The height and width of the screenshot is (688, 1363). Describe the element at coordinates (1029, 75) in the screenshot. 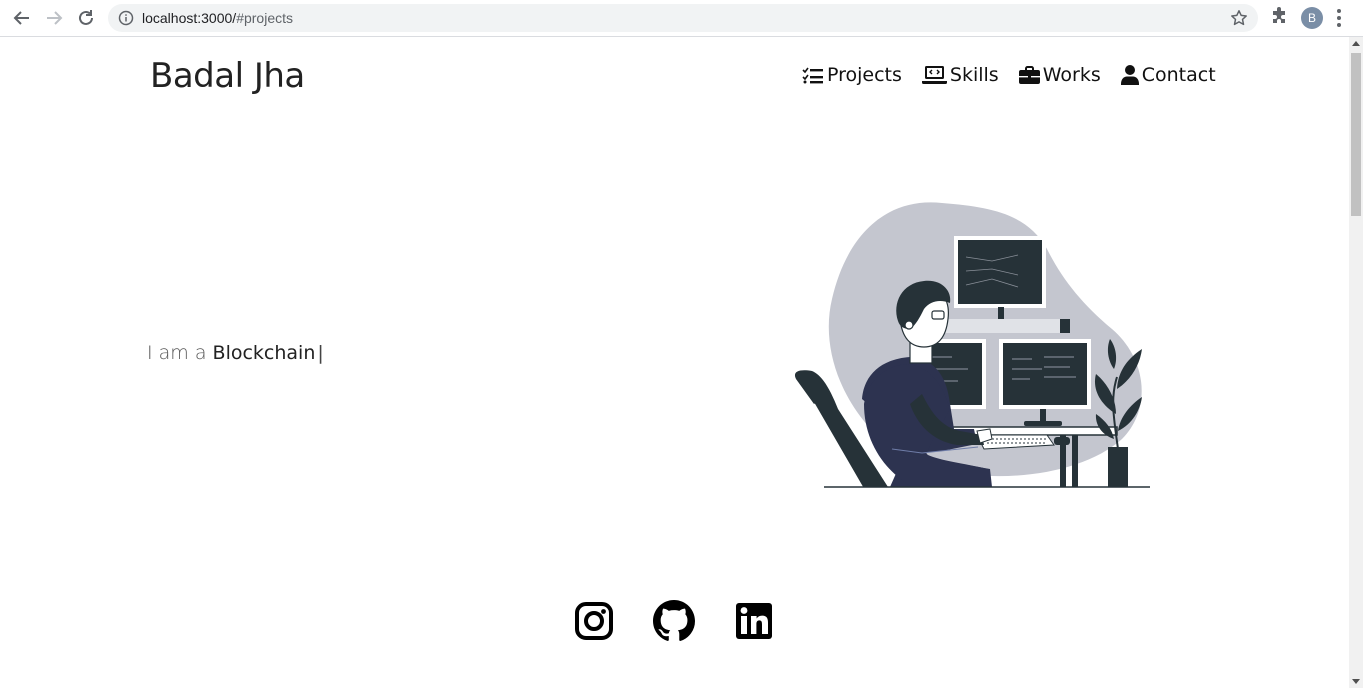

I see `briefcase-icon` at that location.